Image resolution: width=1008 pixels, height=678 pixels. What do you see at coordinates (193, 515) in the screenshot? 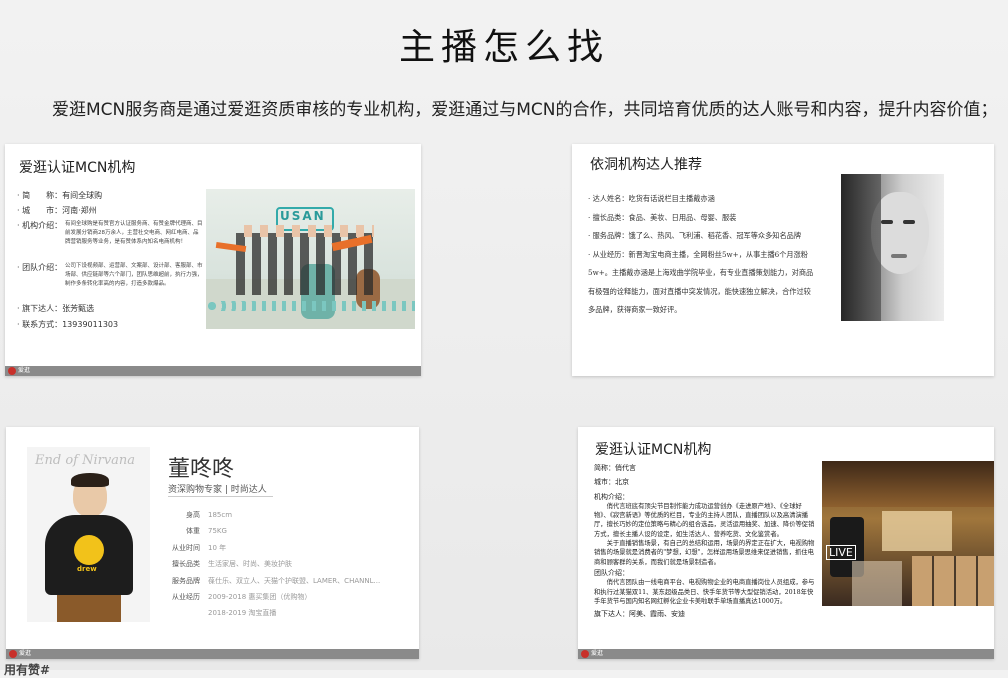
I see `detail-label: 身高` at bounding box center [193, 515].